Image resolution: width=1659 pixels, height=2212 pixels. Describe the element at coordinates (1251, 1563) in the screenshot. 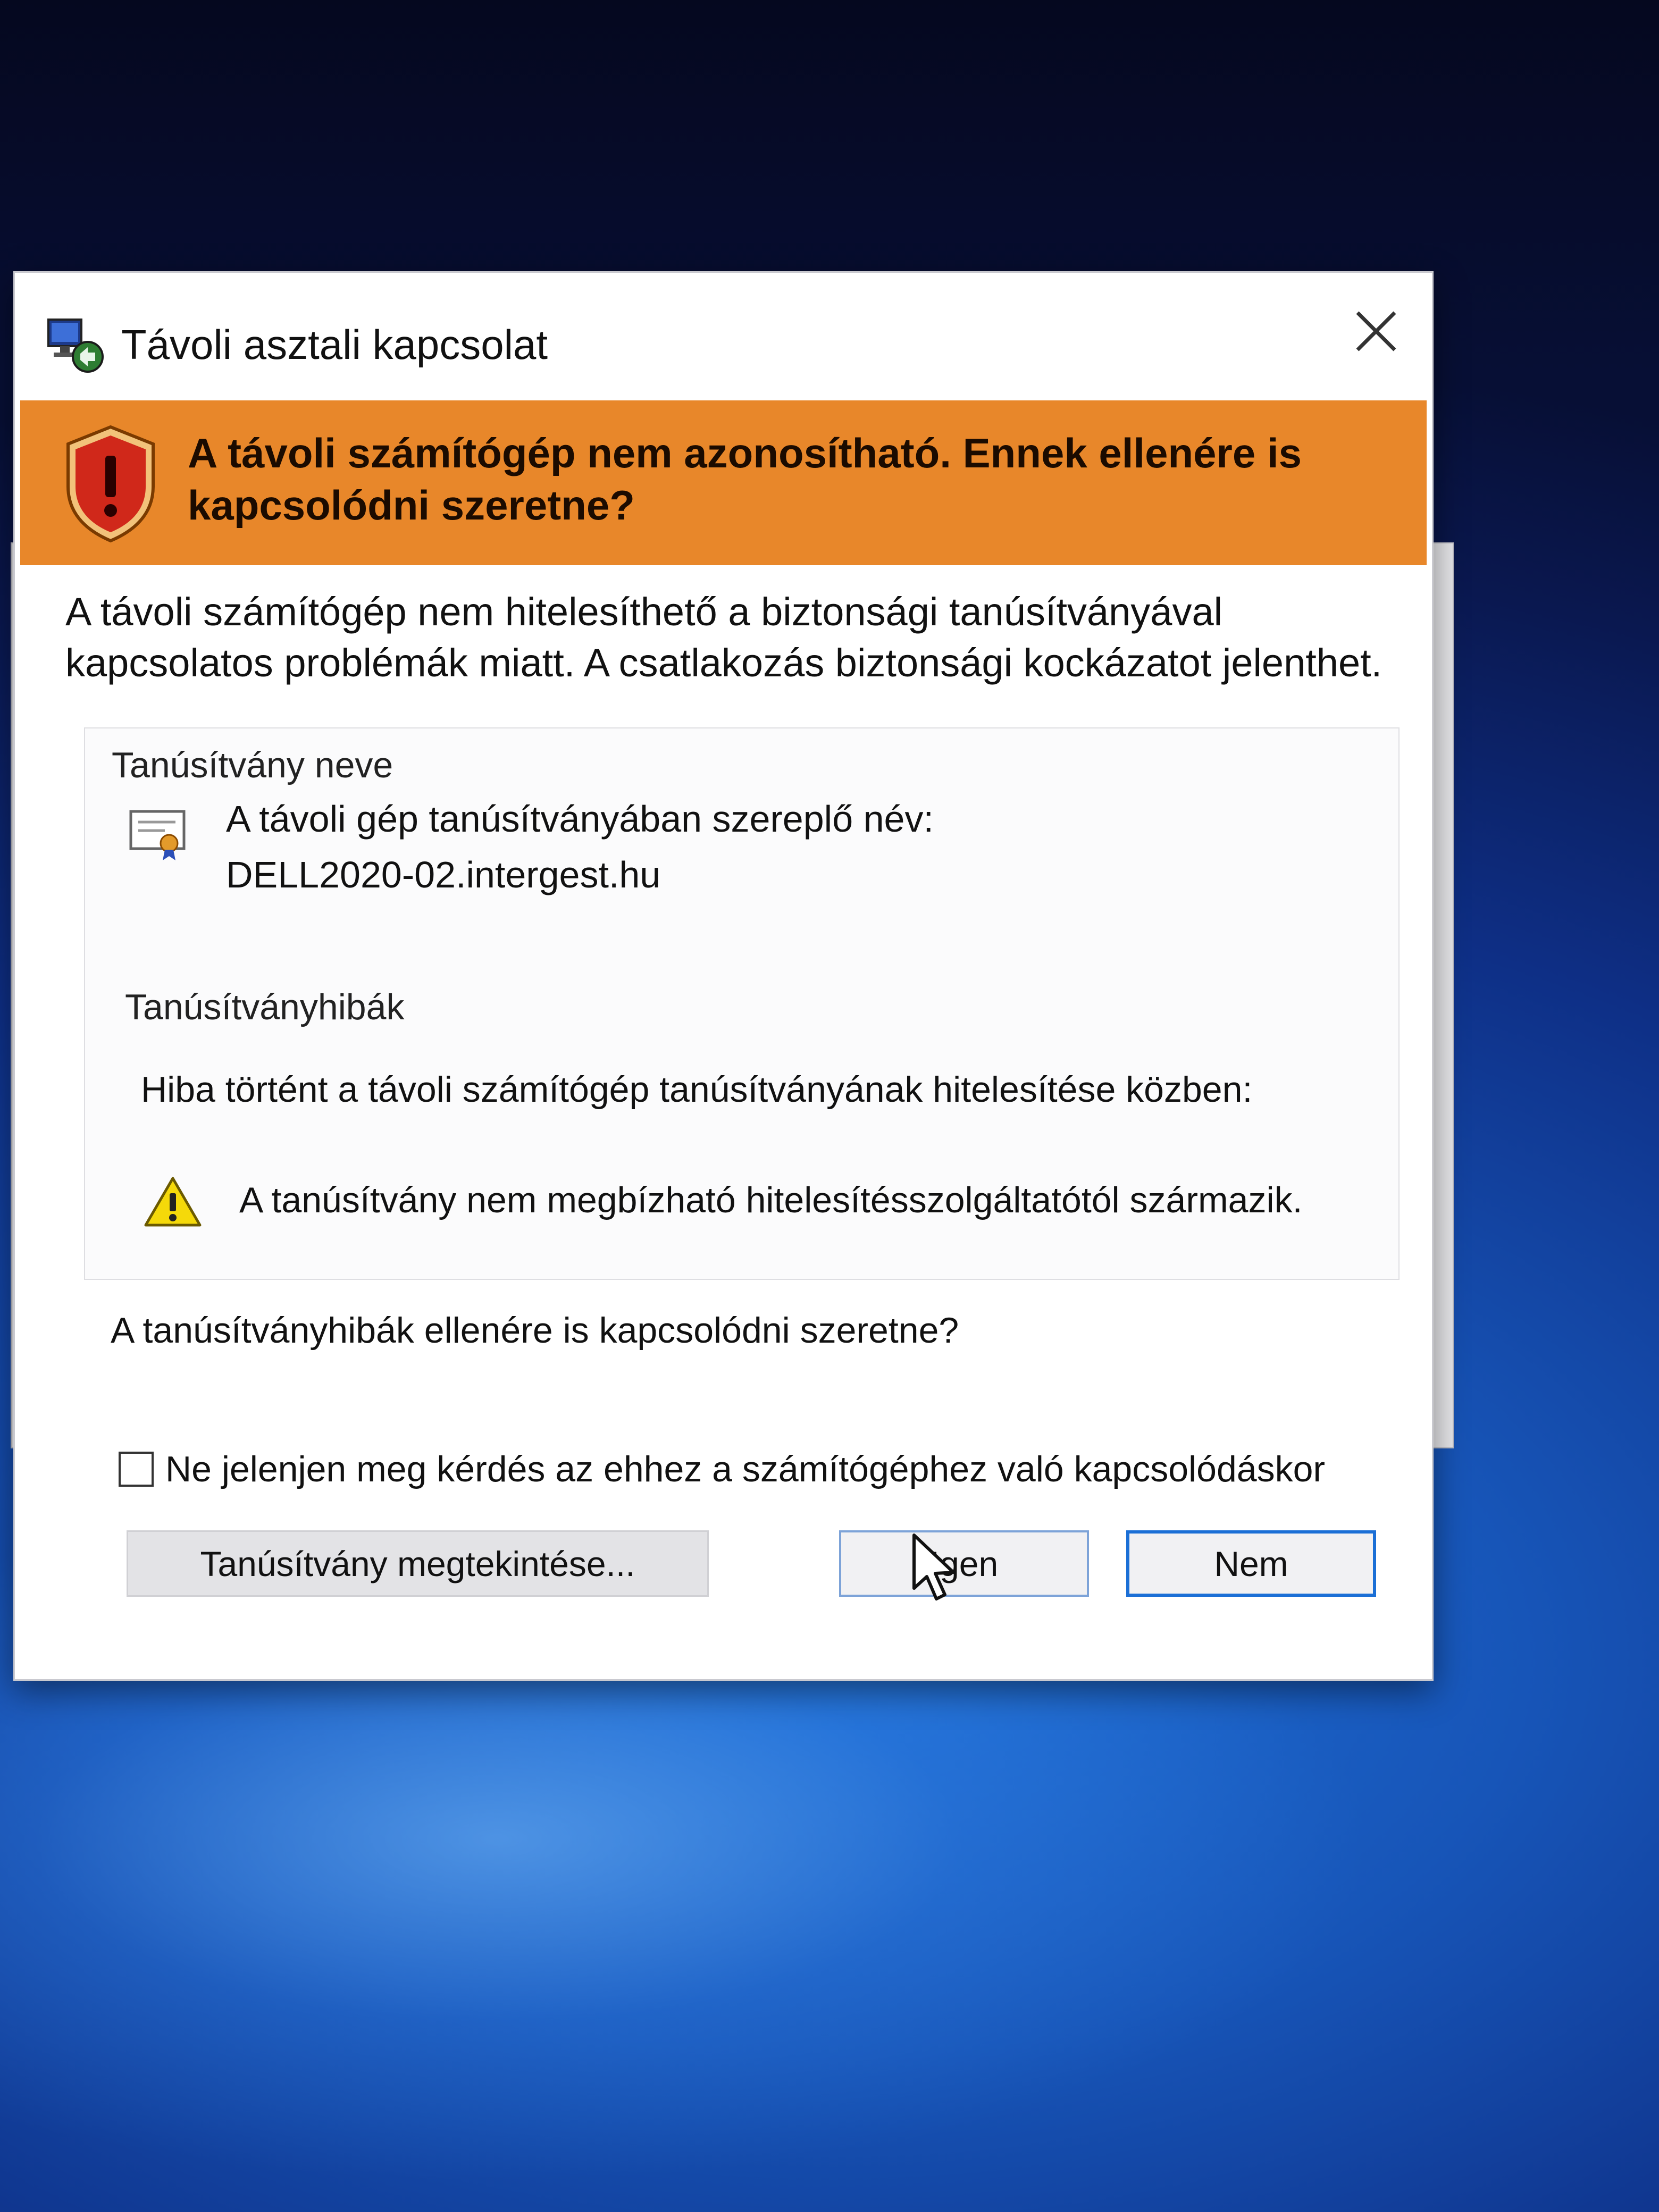

I see `no-button: Nem` at that location.